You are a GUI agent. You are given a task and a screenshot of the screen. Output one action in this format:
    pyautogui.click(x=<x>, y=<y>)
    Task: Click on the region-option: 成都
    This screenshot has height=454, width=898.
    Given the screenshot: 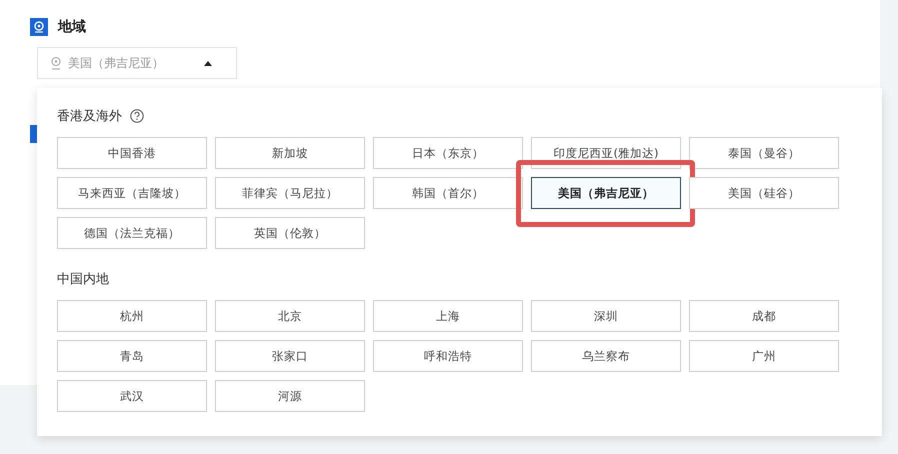 What is the action you would take?
    pyautogui.click(x=764, y=316)
    